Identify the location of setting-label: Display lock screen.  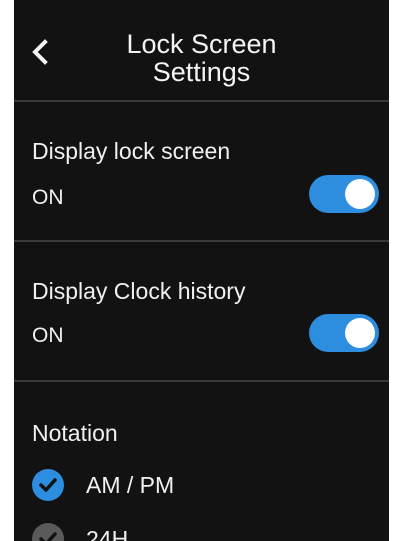
(131, 151).